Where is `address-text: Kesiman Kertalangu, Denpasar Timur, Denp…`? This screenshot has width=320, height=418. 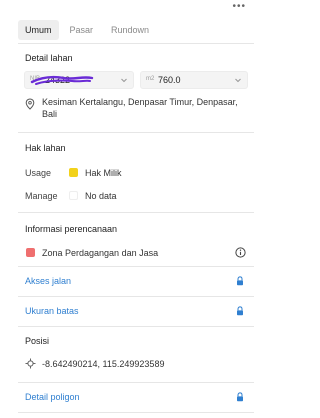 address-text: Kesiman Kertalangu, Denpasar Timur, Denp… is located at coordinates (140, 108).